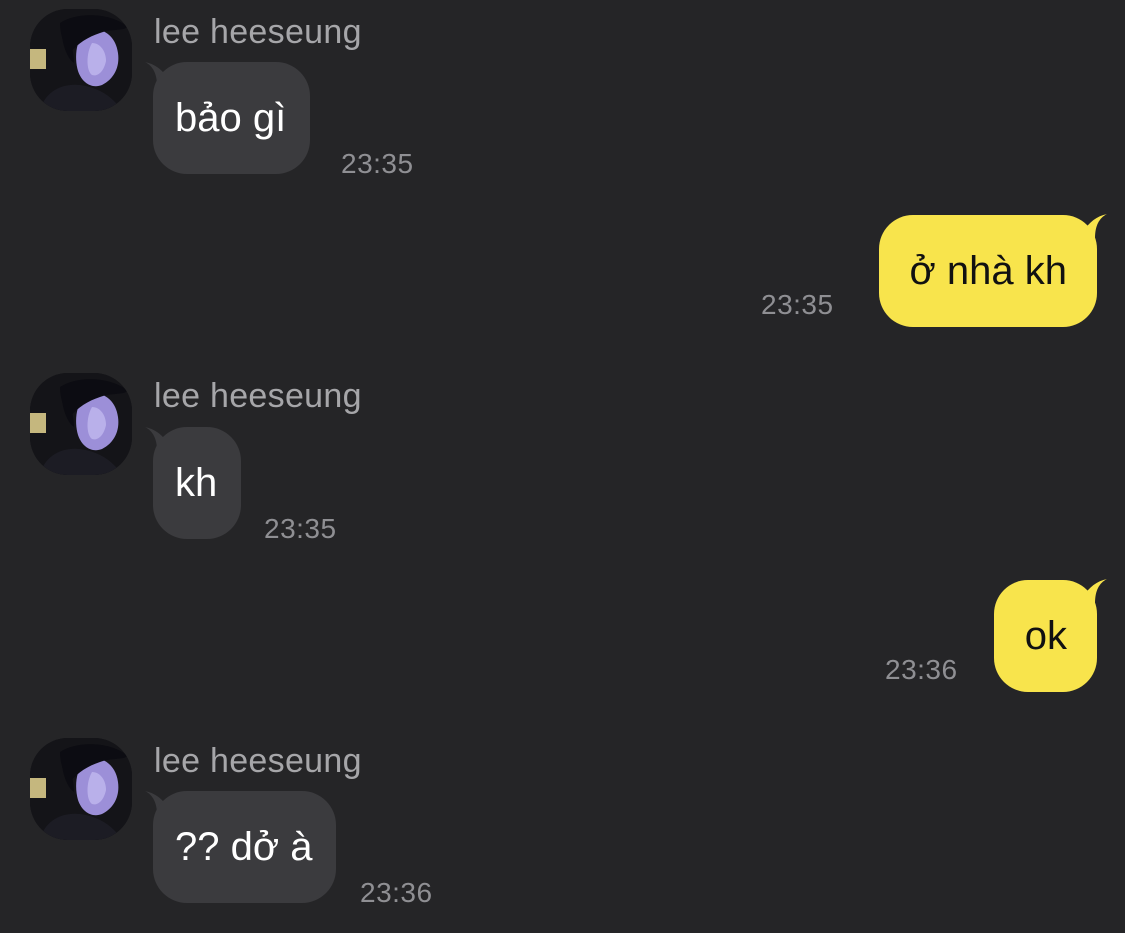 The width and height of the screenshot is (1125, 933). Describe the element at coordinates (197, 483) in the screenshot. I see `message-bubble: kh` at that location.